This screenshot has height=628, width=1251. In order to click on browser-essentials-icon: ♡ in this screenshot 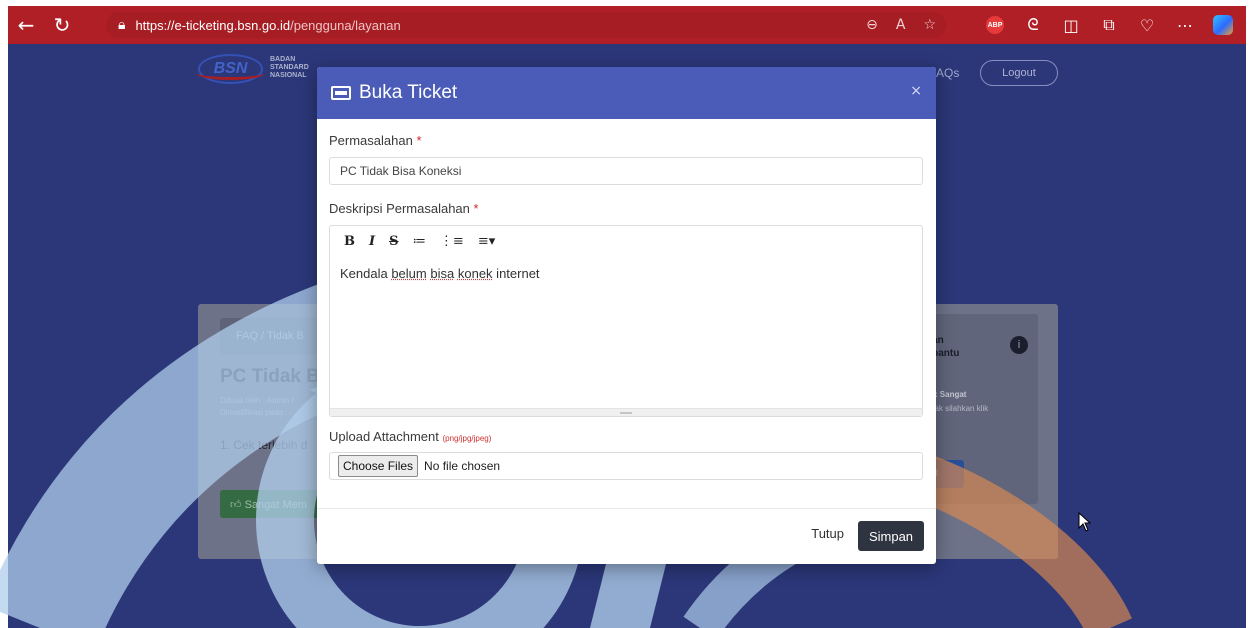, I will do `click(1147, 25)`.